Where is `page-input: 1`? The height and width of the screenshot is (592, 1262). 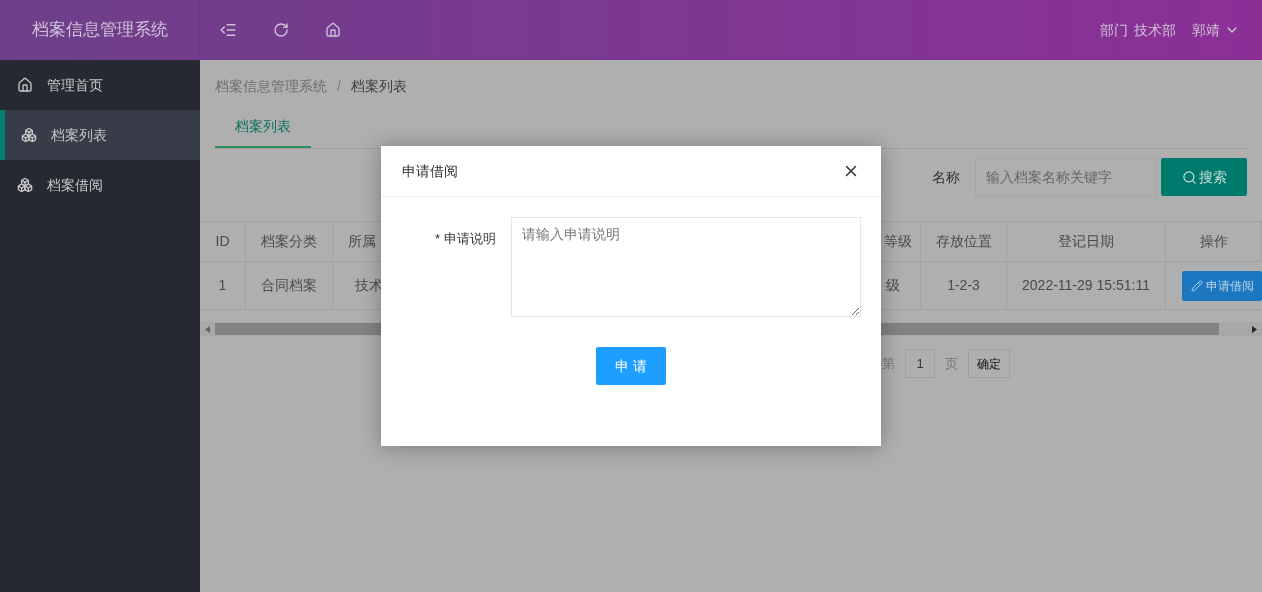 page-input: 1 is located at coordinates (920, 363).